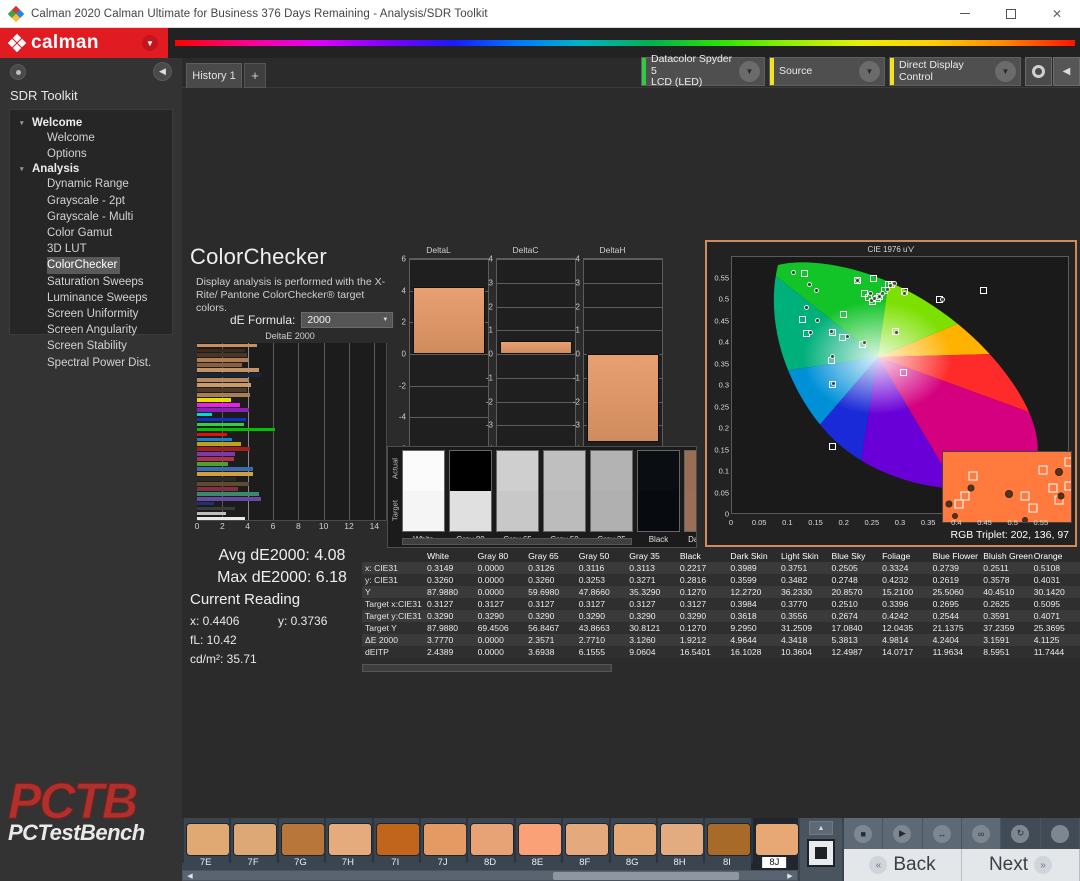 The image size is (1080, 881). What do you see at coordinates (91, 282) in the screenshot?
I see `sidebar-item-saturation-sweeps: Saturation Sweeps` at bounding box center [91, 282].